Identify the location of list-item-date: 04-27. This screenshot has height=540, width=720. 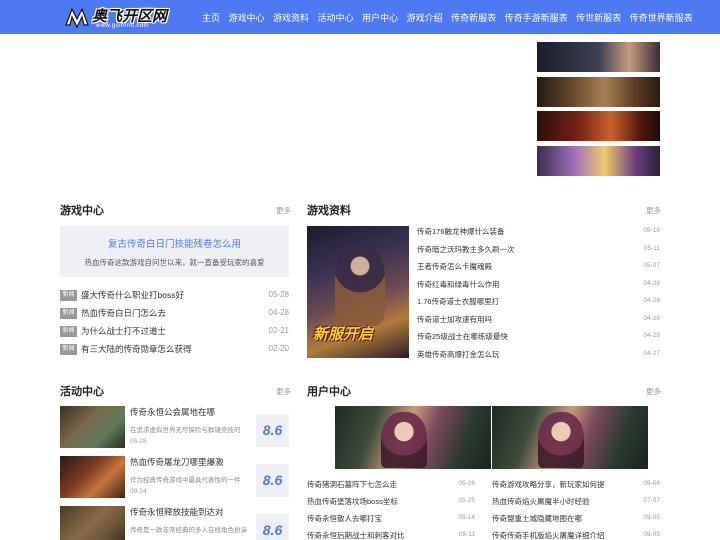
(651, 353).